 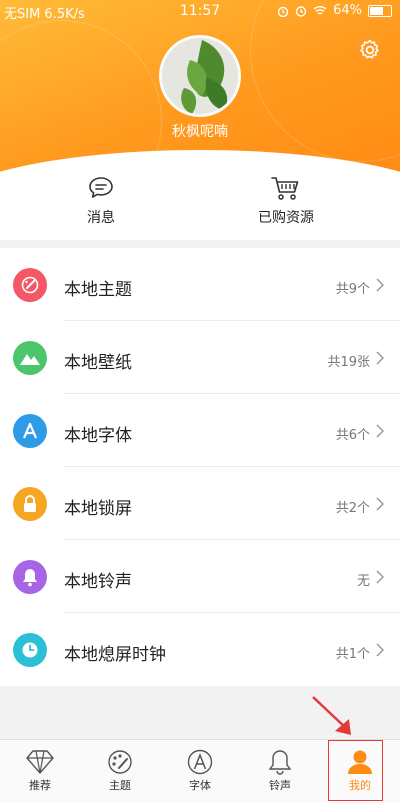 What do you see at coordinates (200, 244) in the screenshot?
I see `section-divider` at bounding box center [200, 244].